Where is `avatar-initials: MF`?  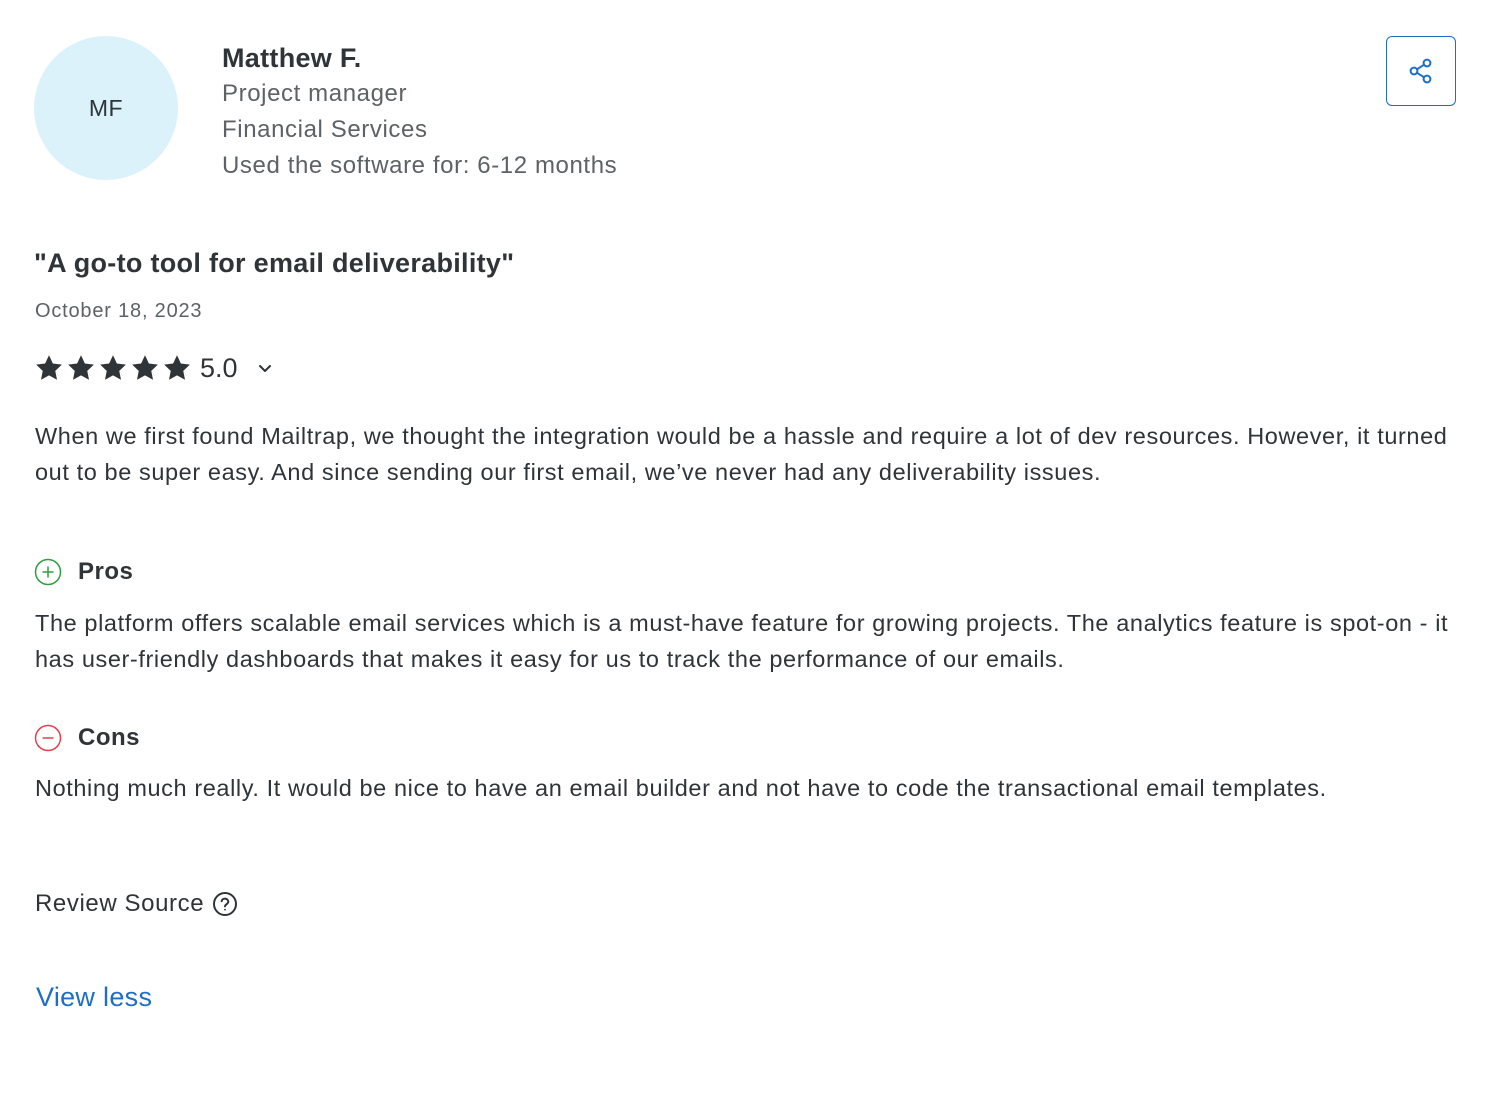
avatar-initials: MF is located at coordinates (106, 107).